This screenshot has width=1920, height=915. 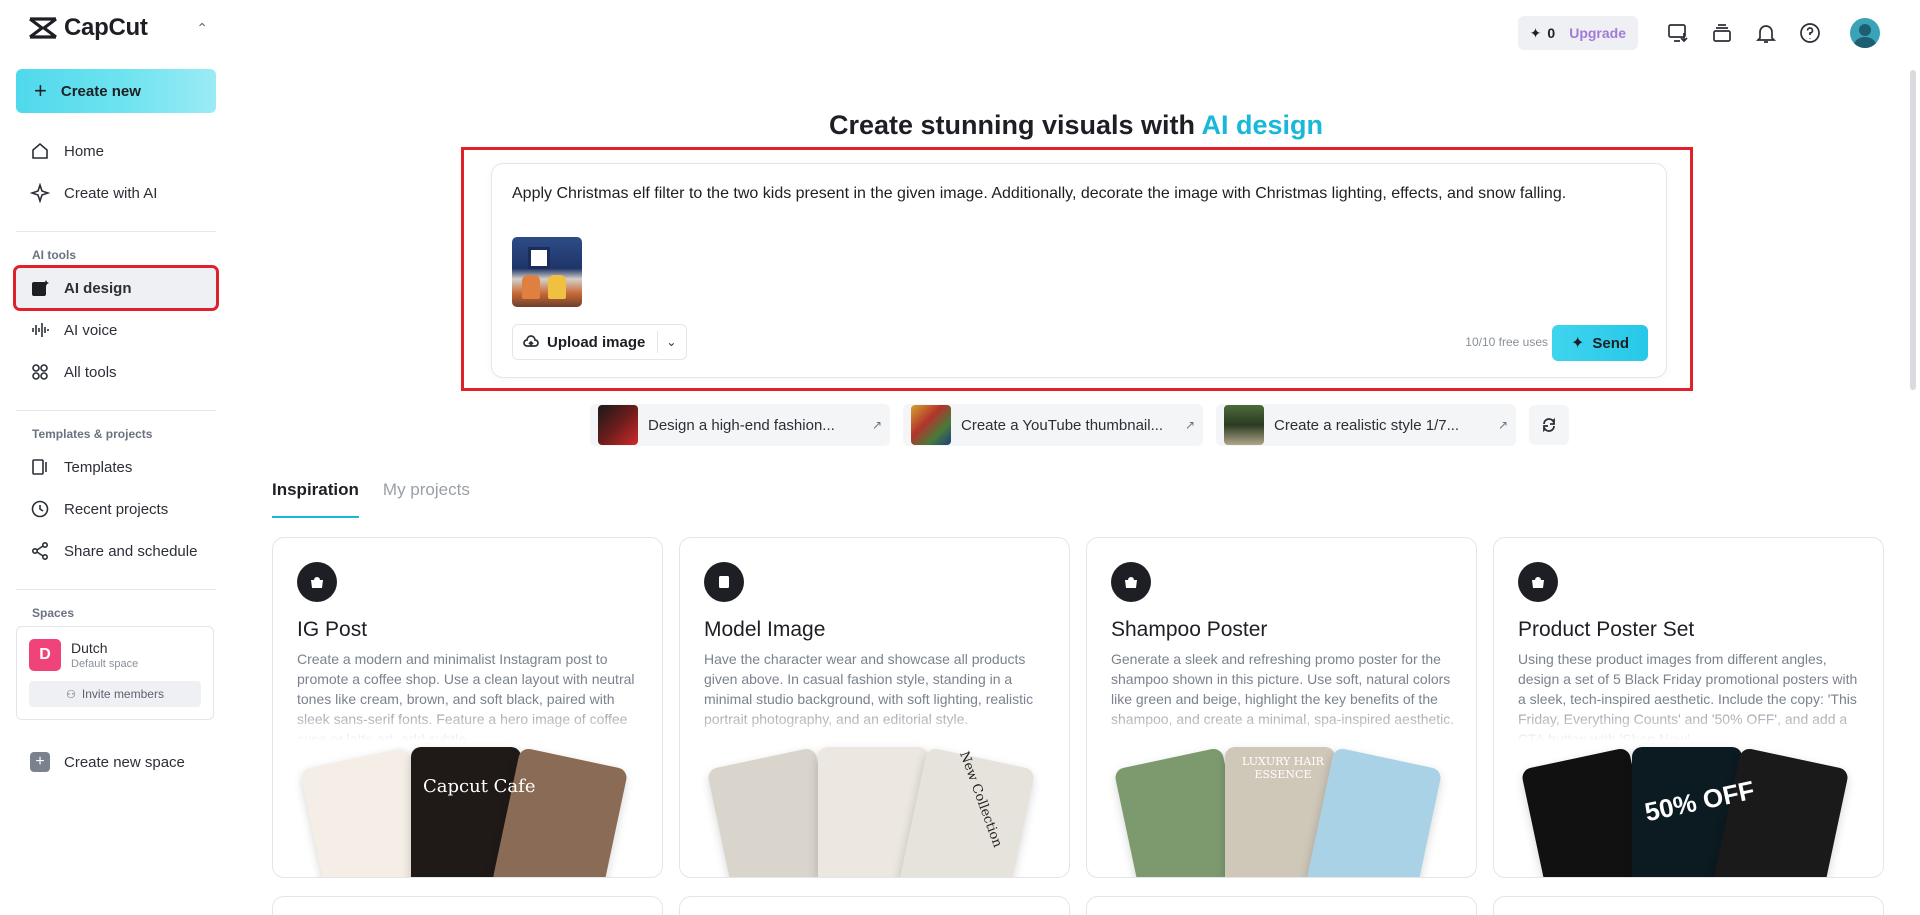 I want to click on suggestion-chip: Create a realistic style 1/7... ↗, so click(x=1366, y=425).